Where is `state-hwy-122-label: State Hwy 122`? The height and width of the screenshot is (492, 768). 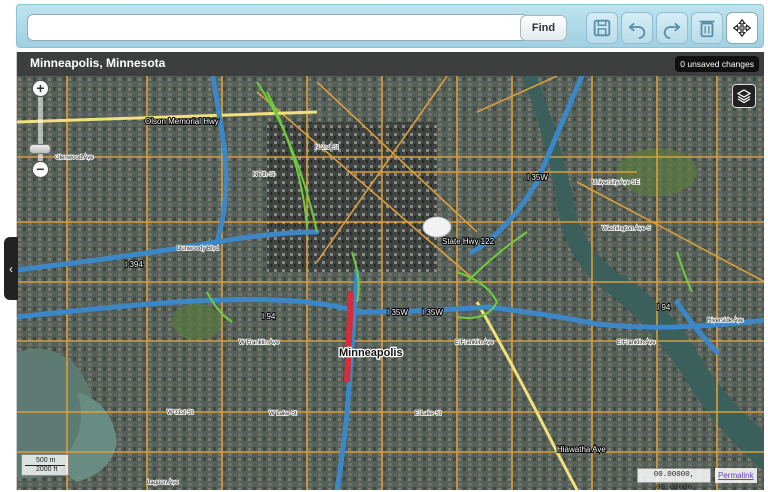 state-hwy-122-label: State Hwy 122 is located at coordinates (468, 241).